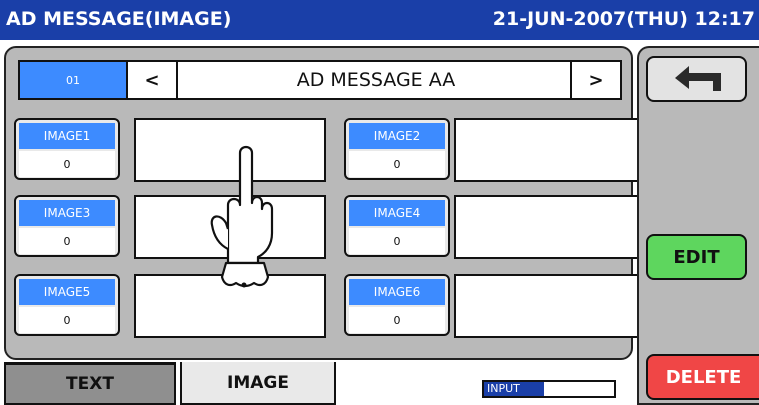 The image size is (759, 405). Describe the element at coordinates (153, 80) in the screenshot. I see `prev-record-button: <` at that location.